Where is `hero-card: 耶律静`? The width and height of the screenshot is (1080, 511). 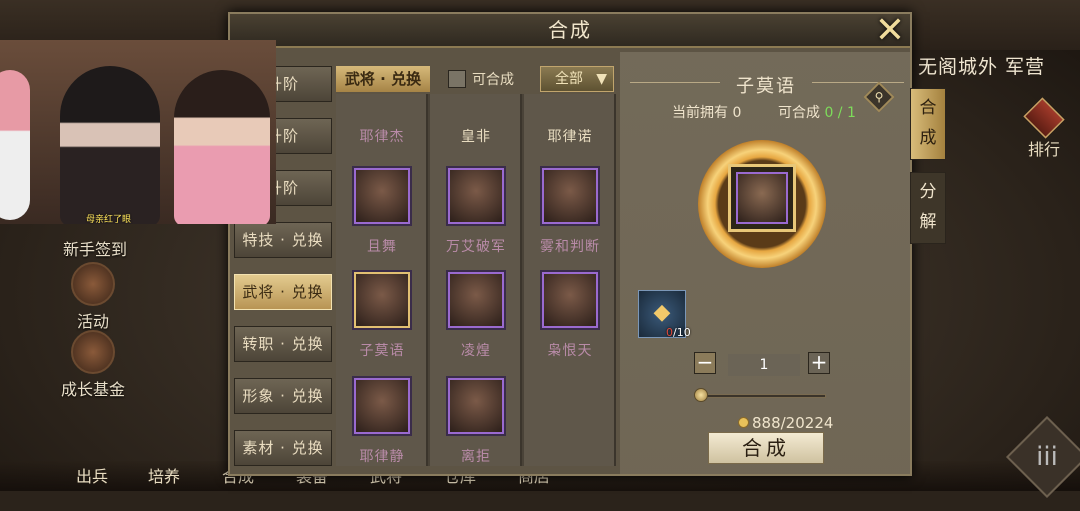
hero-card: 耶律静 is located at coordinates (382, 422).